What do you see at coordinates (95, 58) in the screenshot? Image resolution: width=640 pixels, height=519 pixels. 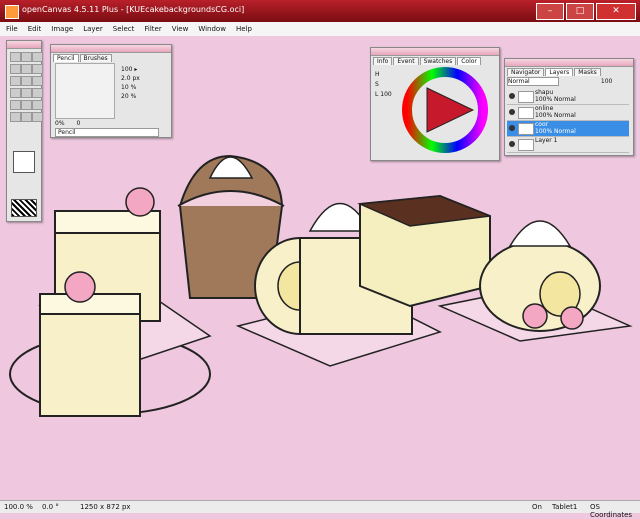 I see `tab-brushes: Brushes` at bounding box center [95, 58].